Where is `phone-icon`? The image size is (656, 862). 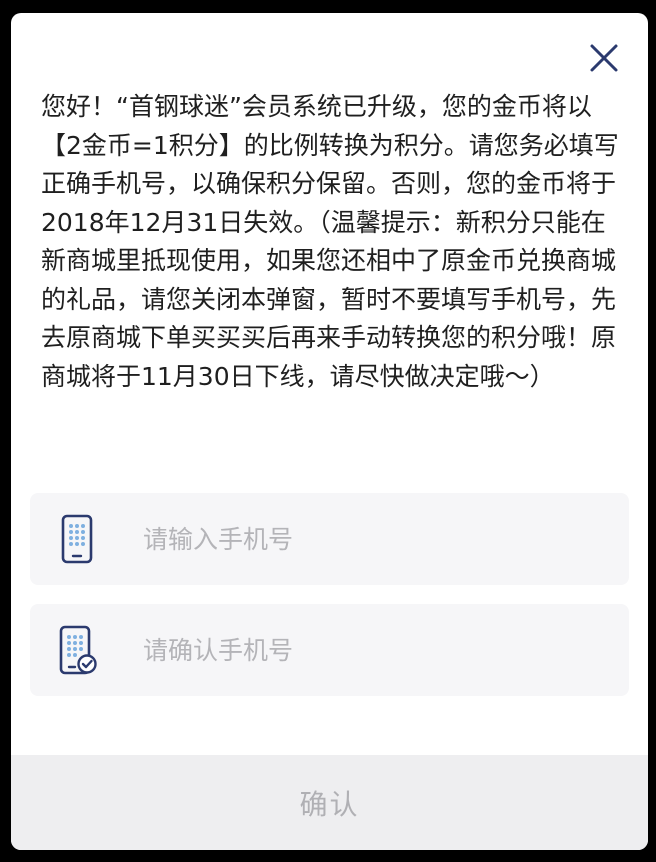 phone-icon is located at coordinates (77, 539).